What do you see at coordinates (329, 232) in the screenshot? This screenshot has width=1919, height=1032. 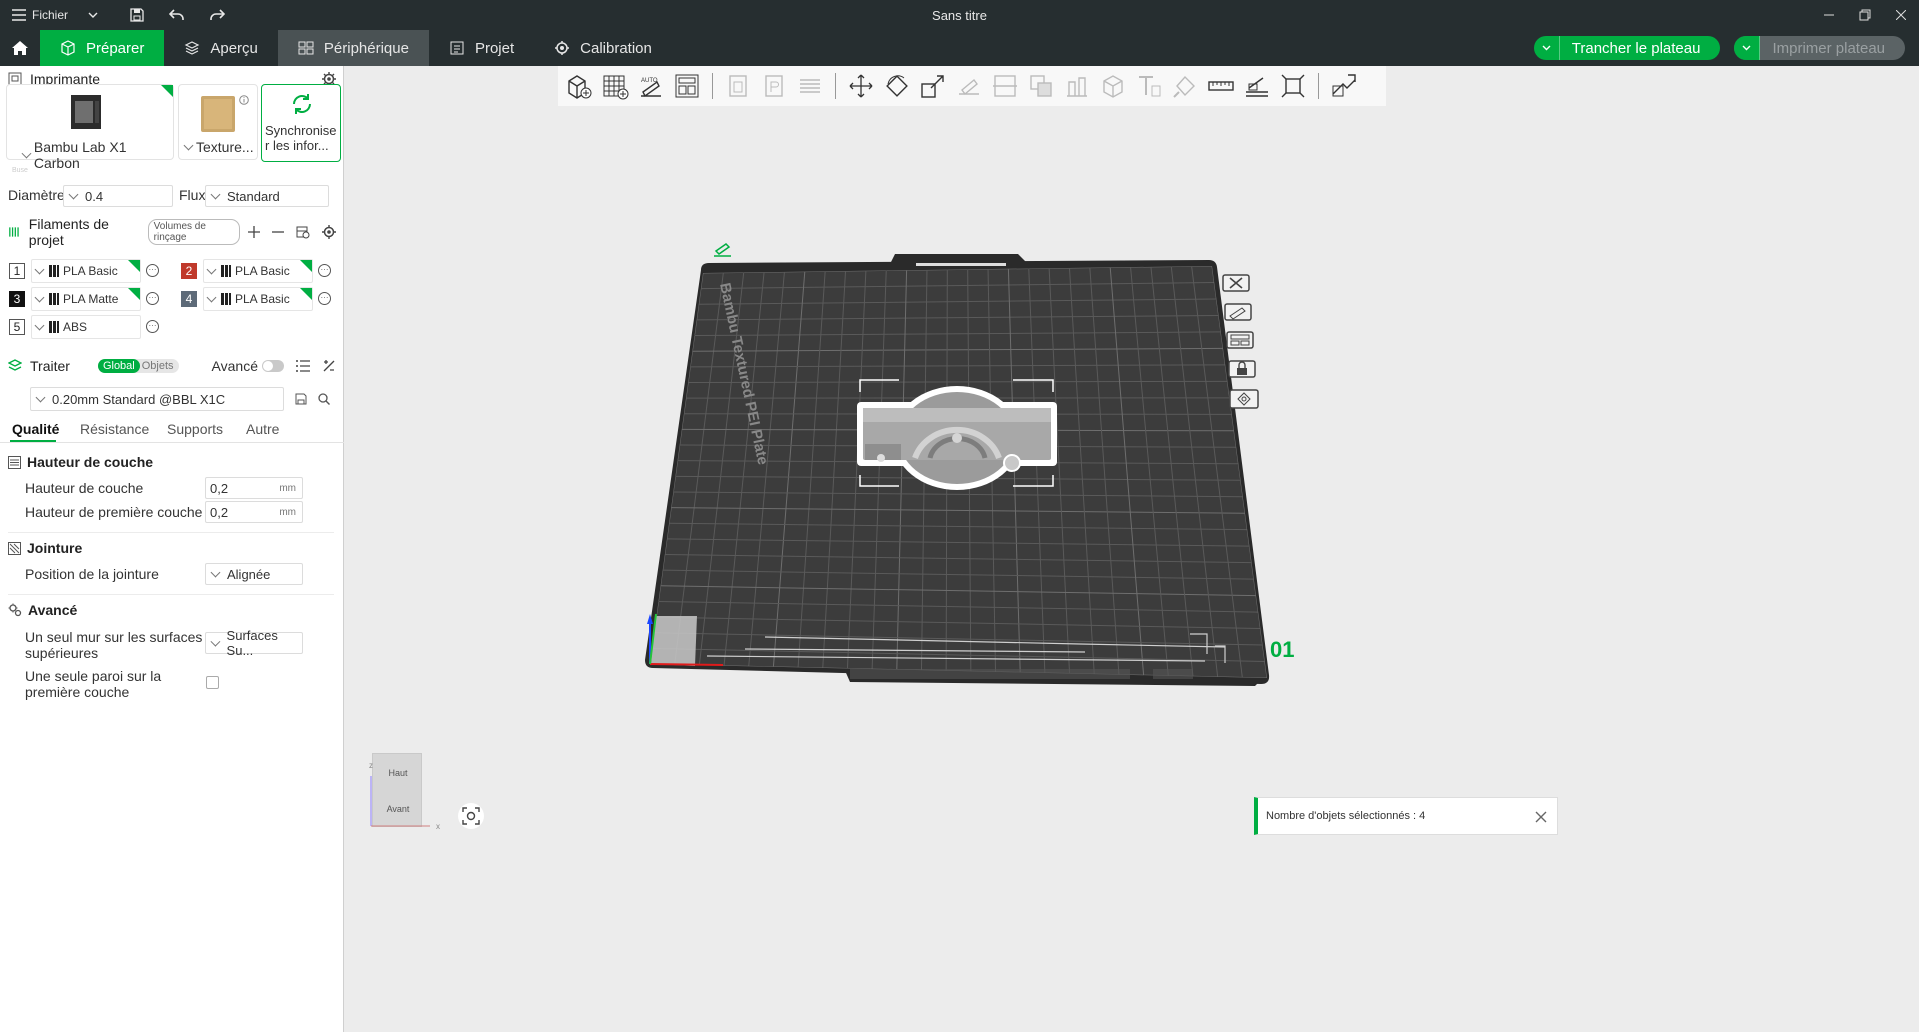 I see `gear-icon` at bounding box center [329, 232].